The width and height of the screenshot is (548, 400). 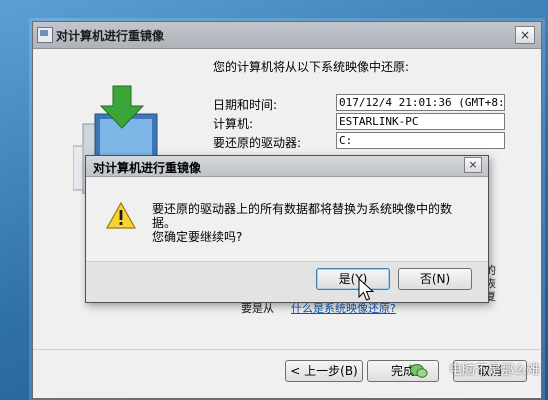 I want to click on datetime-label: 日期和时间:, so click(x=245, y=105).